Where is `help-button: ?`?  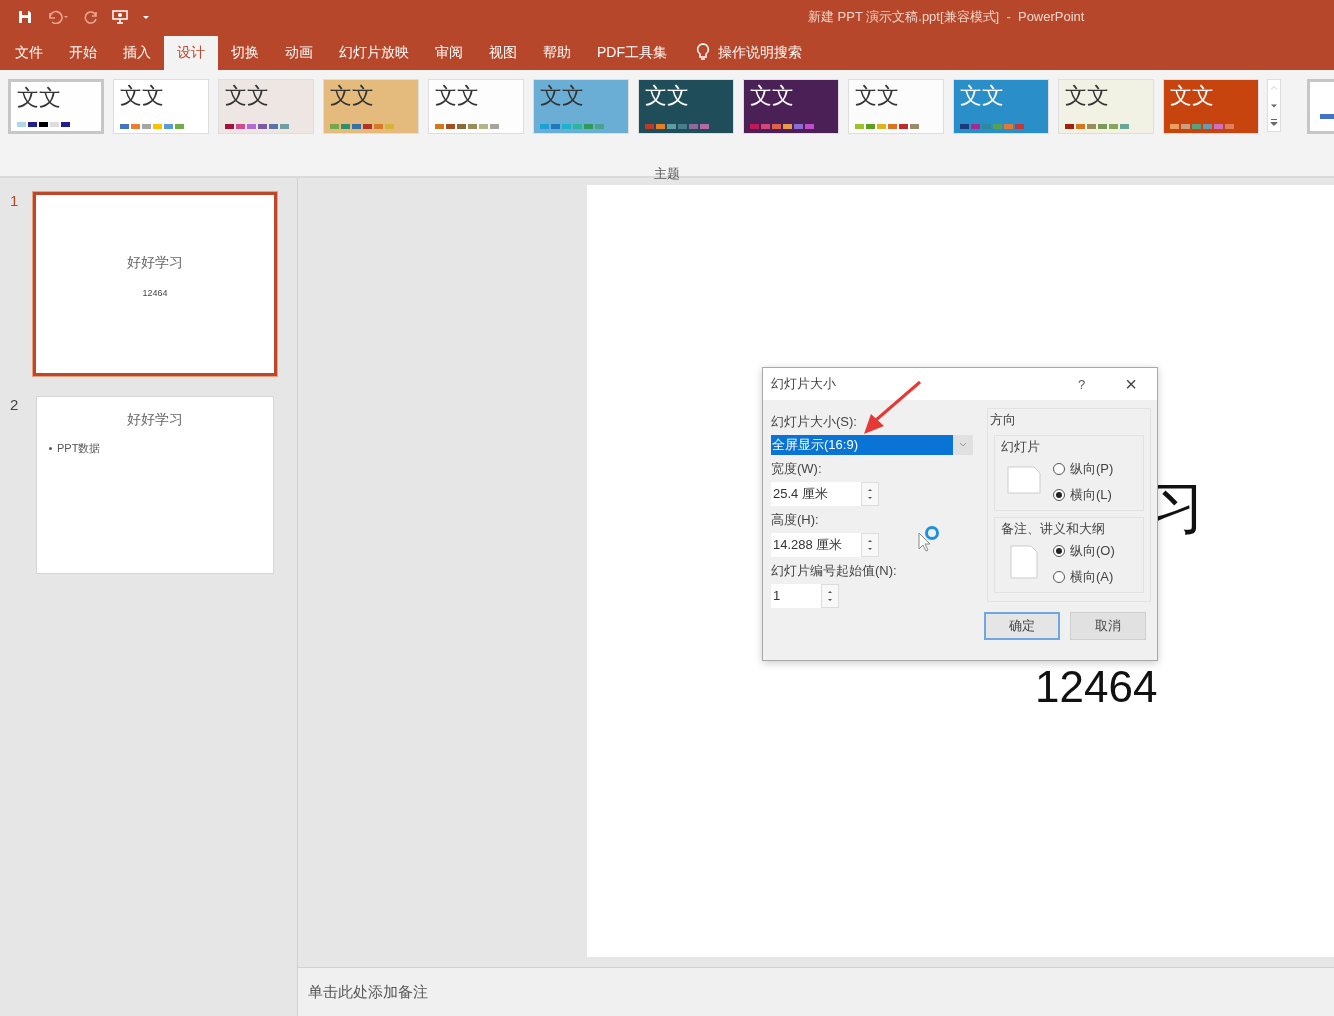 help-button: ? is located at coordinates (1082, 384).